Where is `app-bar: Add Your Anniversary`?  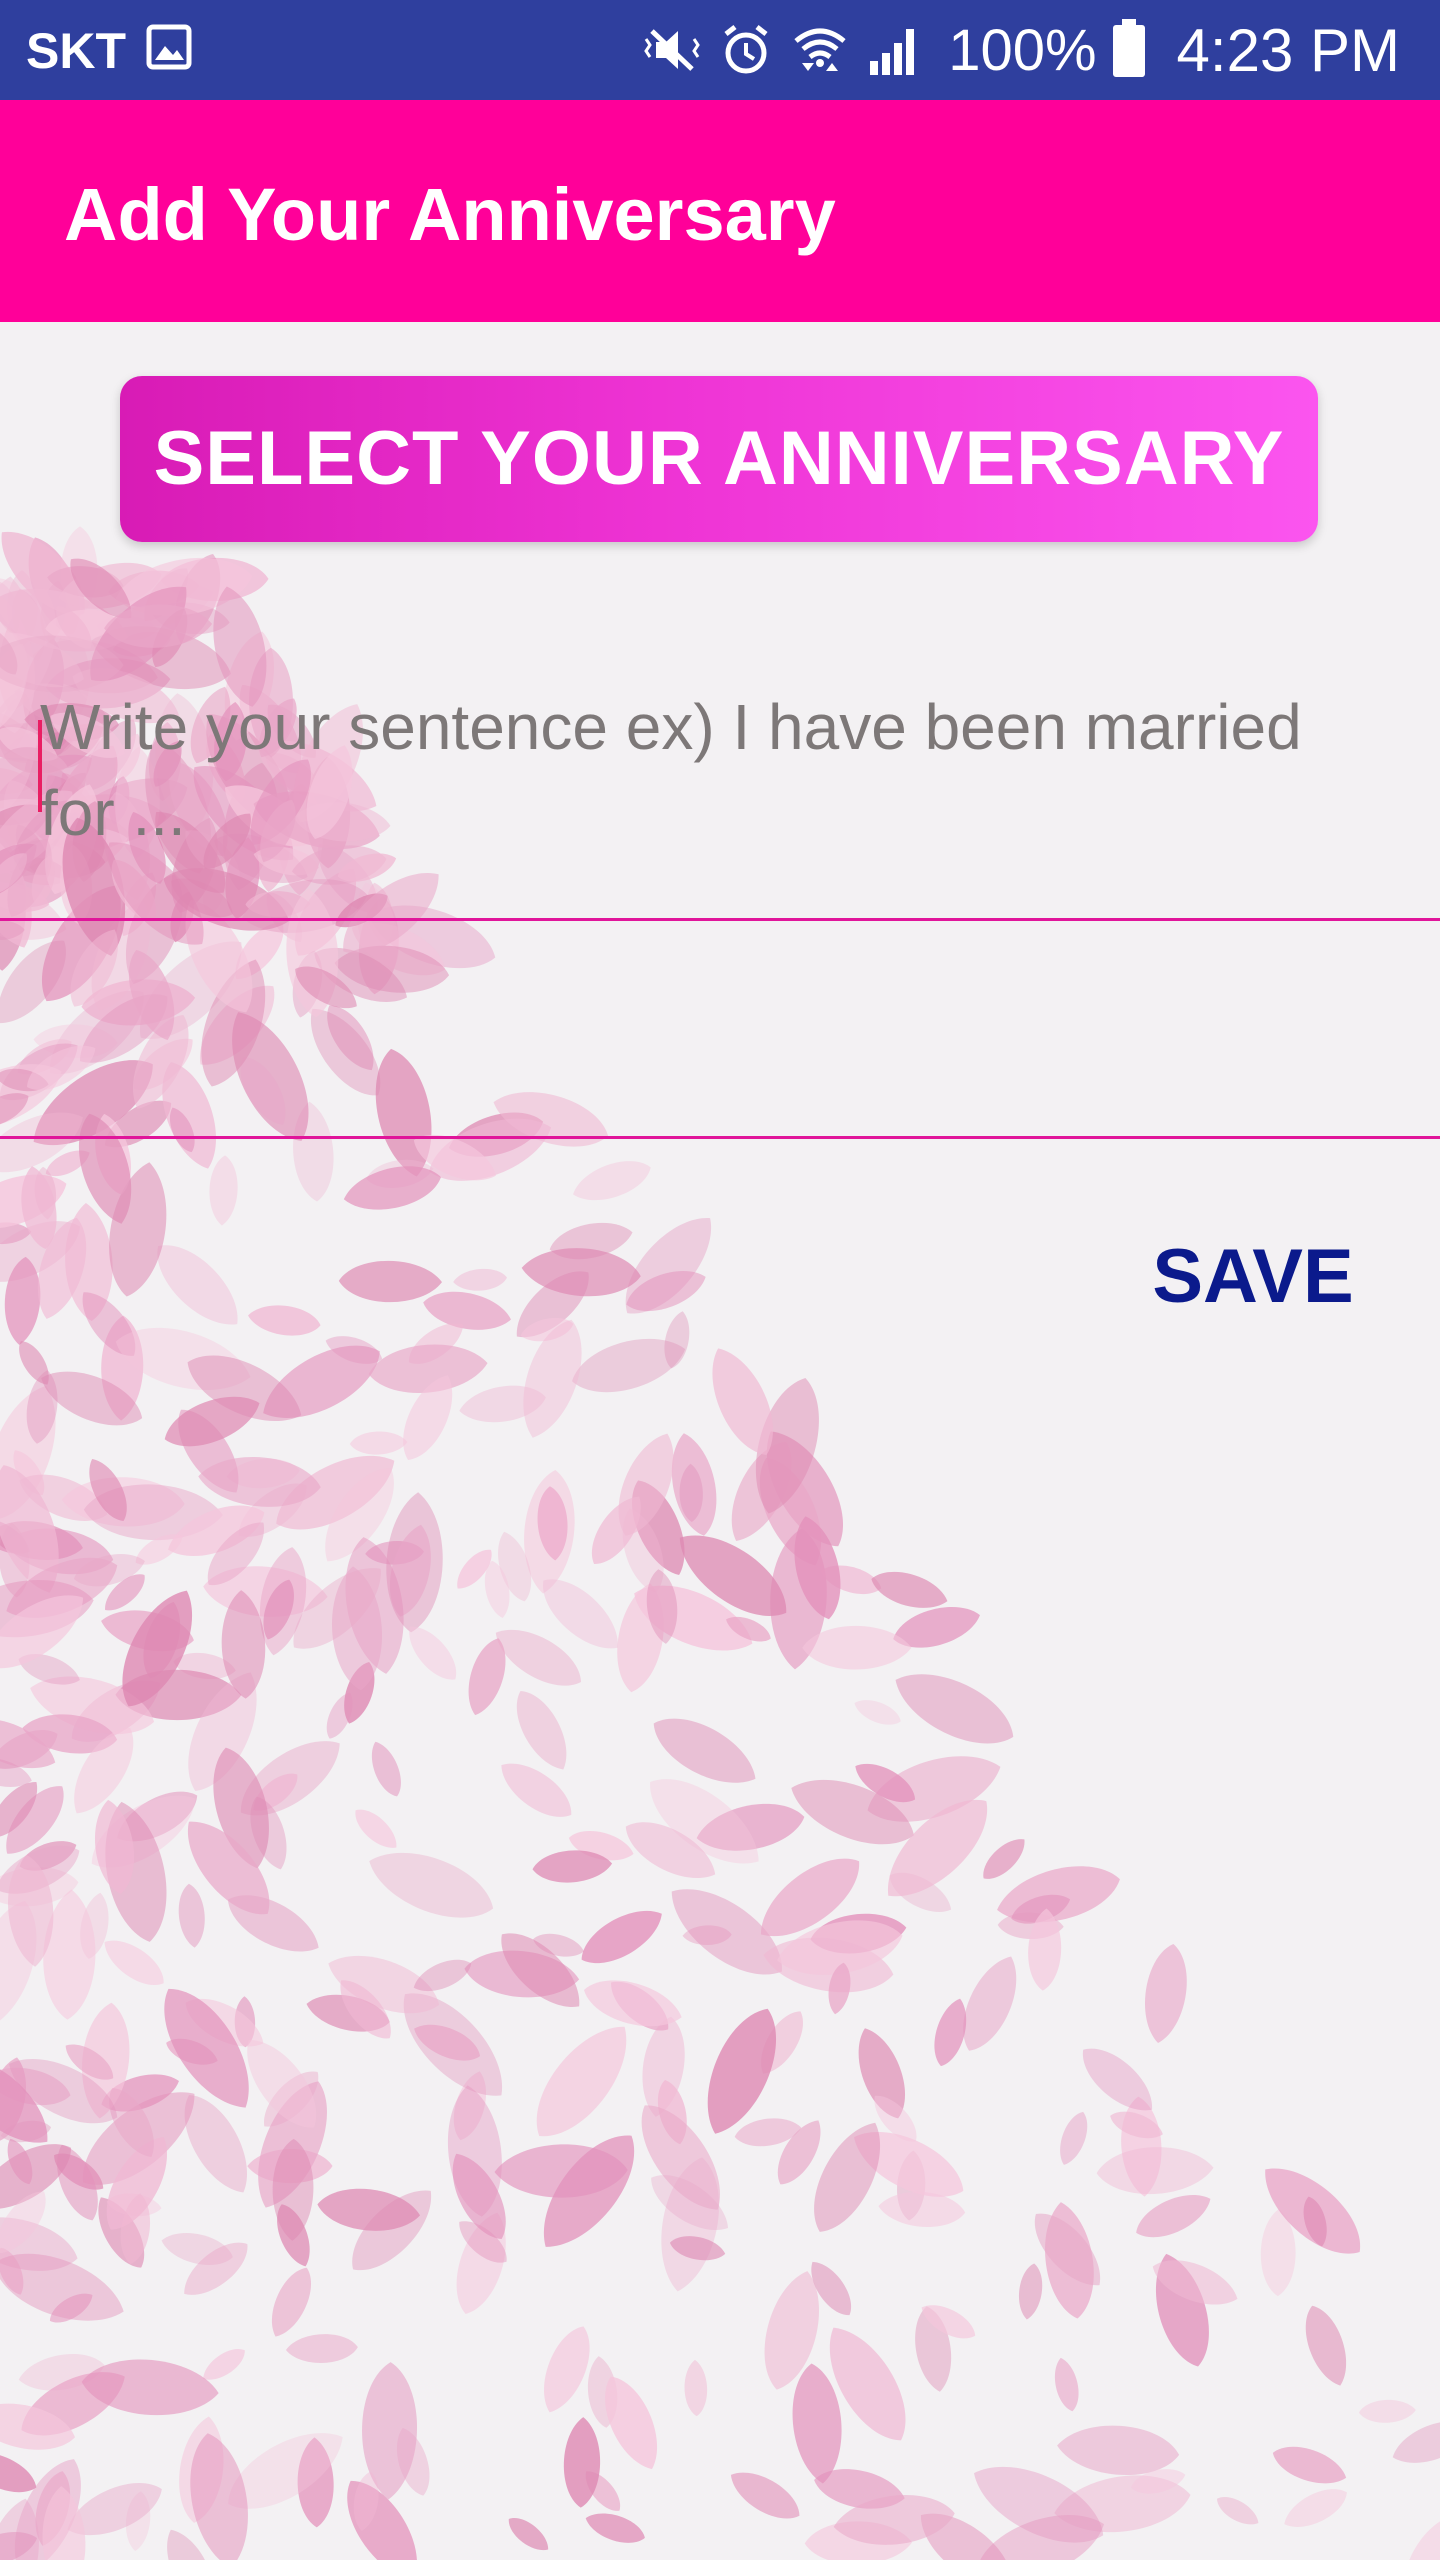
app-bar: Add Your Anniversary is located at coordinates (720, 211).